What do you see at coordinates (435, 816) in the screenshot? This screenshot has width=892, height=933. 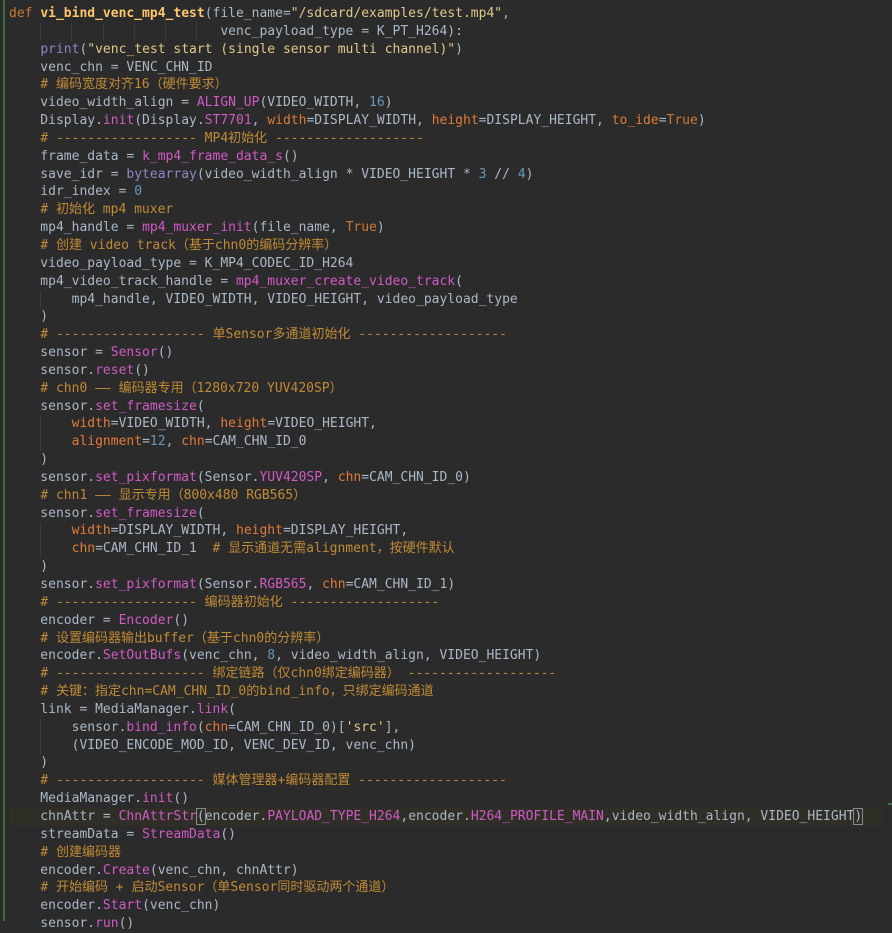 I see `code-token: ,encoder.` at bounding box center [435, 816].